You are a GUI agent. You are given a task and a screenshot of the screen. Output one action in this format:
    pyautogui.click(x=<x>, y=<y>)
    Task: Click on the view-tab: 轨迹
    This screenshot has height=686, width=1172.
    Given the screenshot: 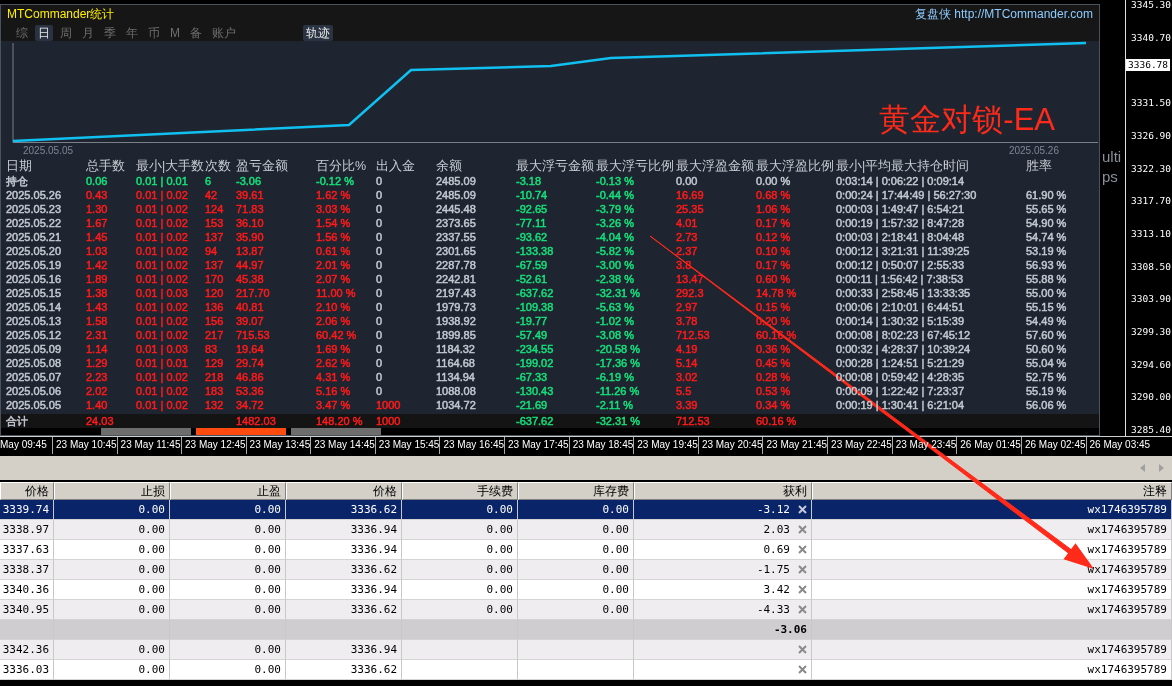 What is the action you would take?
    pyautogui.click(x=318, y=32)
    